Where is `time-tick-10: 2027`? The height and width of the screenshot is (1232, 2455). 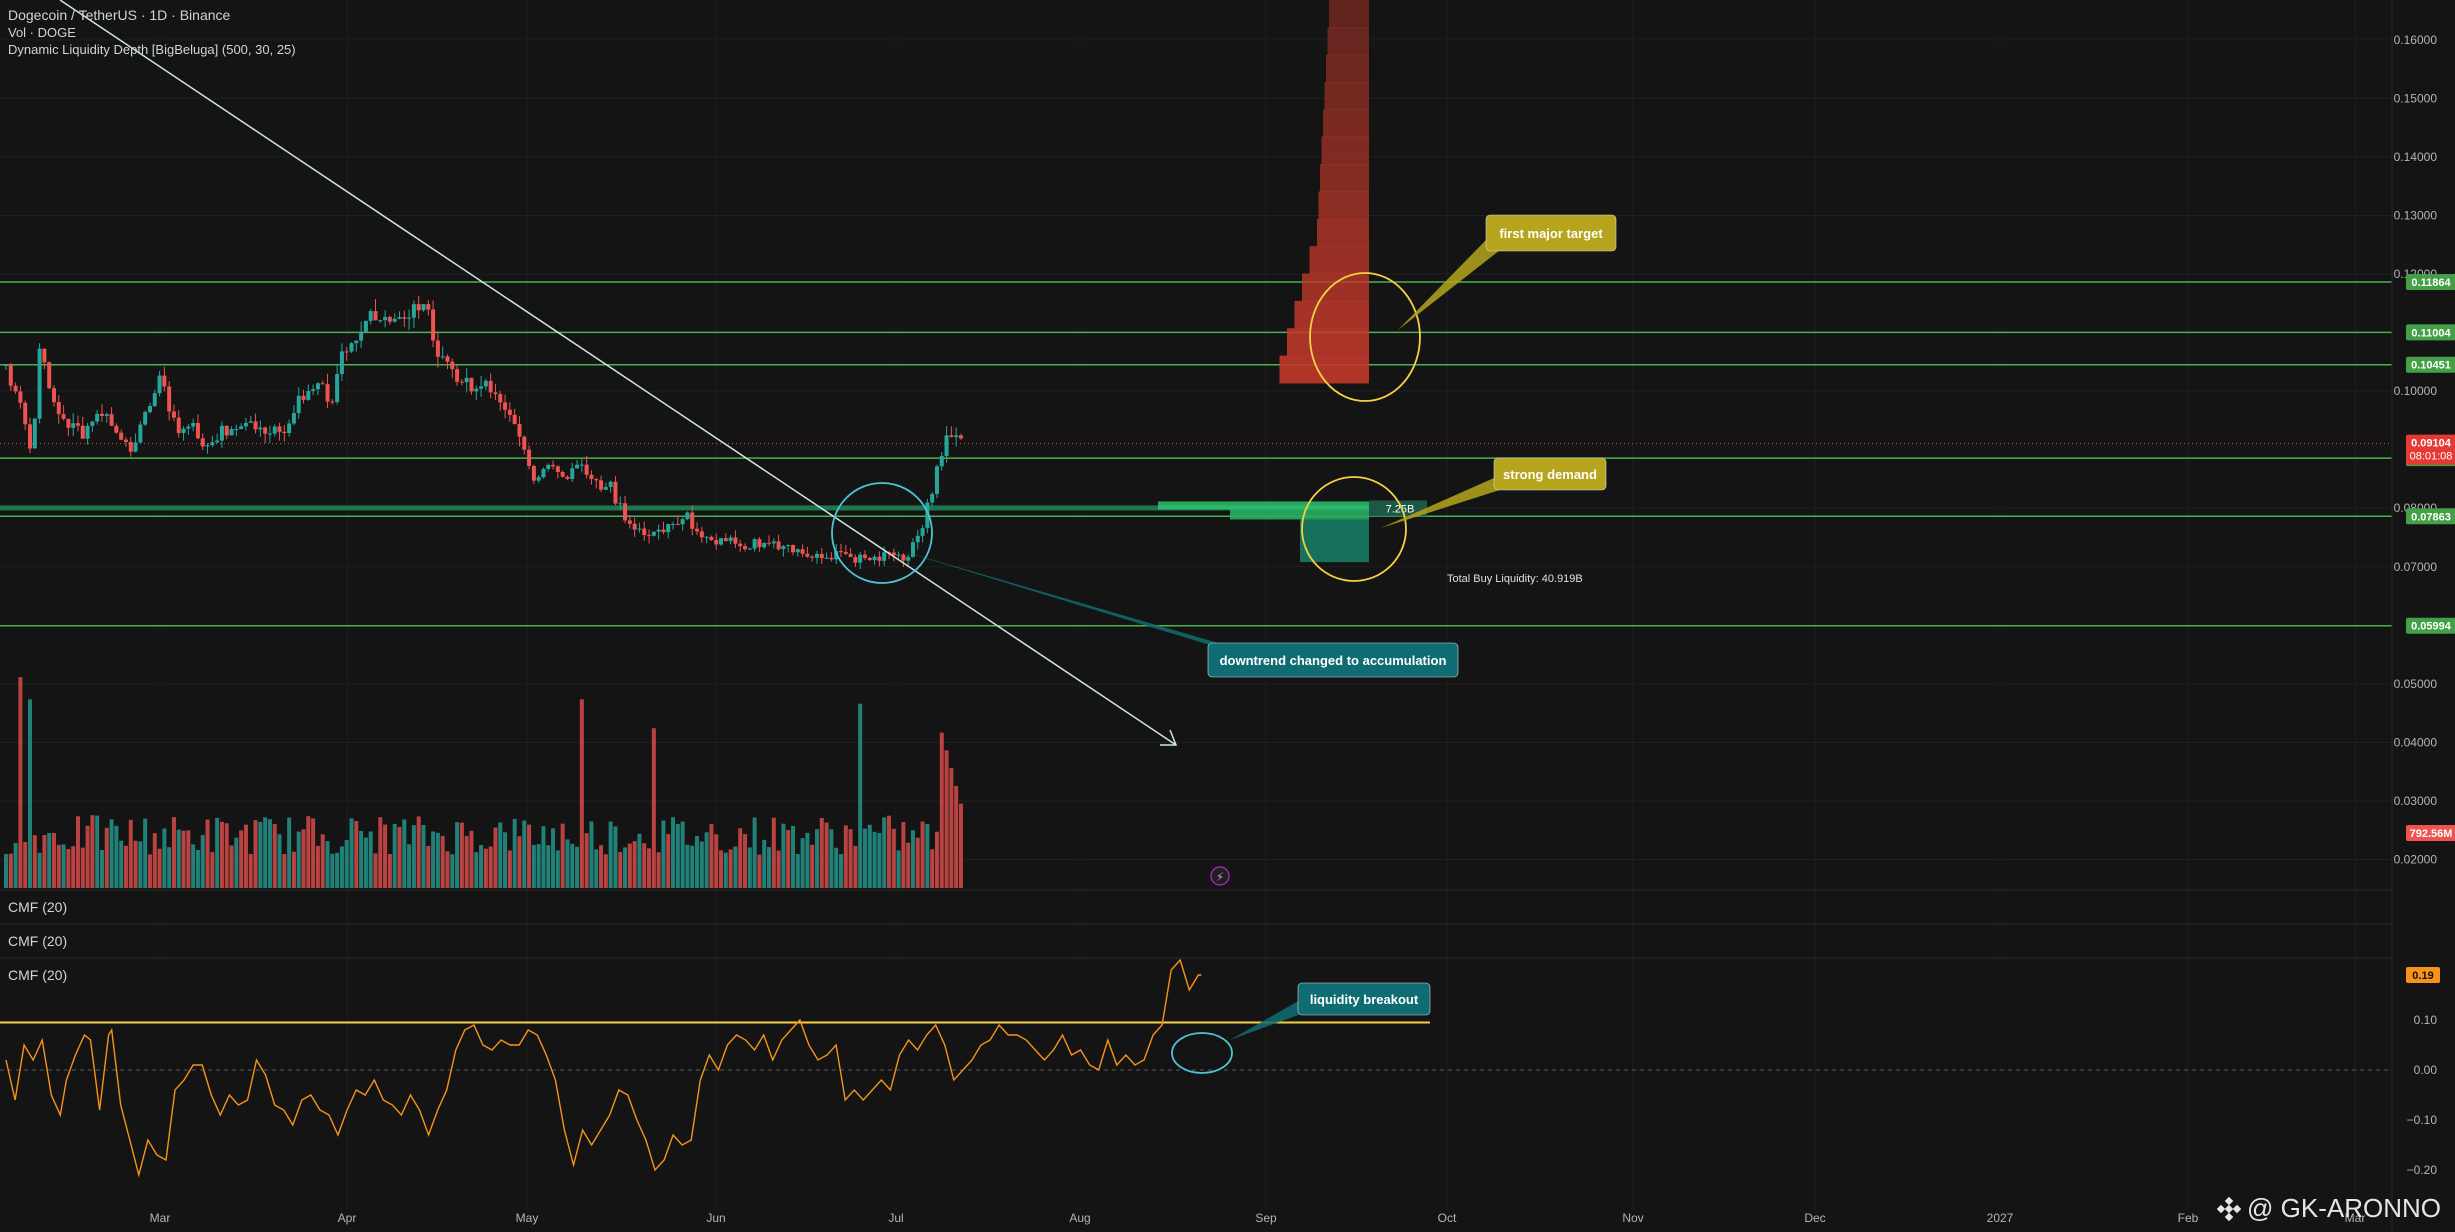 time-tick-10: 2027 is located at coordinates (2000, 1218).